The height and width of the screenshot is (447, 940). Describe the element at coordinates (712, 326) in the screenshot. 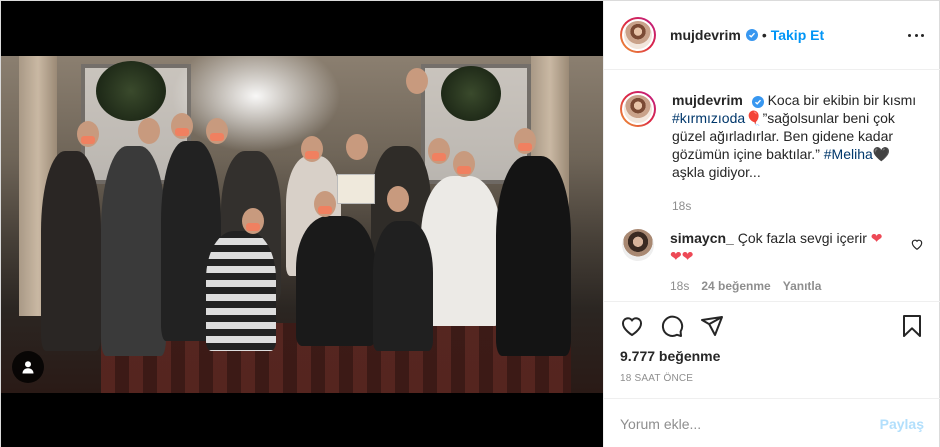

I see `paper-plane-icon` at that location.